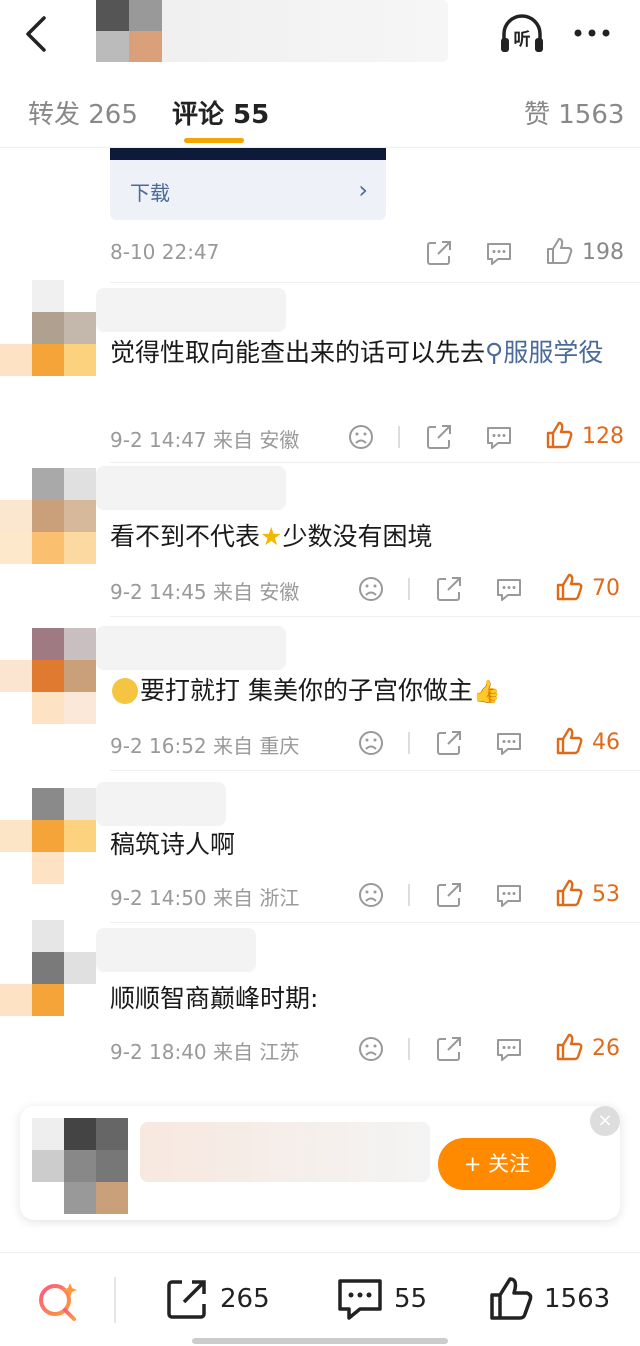 This screenshot has height=1346, width=640. Describe the element at coordinates (606, 894) in the screenshot. I see `like-count: 53` at that location.